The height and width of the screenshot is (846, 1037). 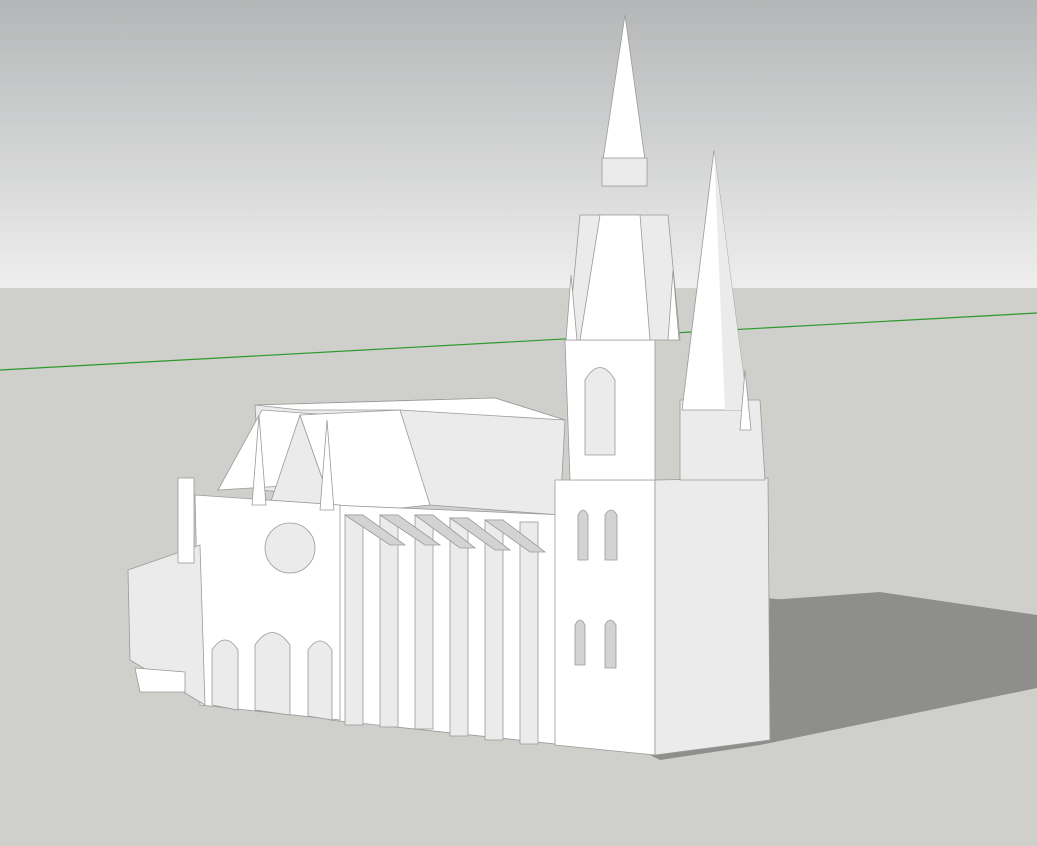 I want to click on portal-arches, so click(x=272, y=676).